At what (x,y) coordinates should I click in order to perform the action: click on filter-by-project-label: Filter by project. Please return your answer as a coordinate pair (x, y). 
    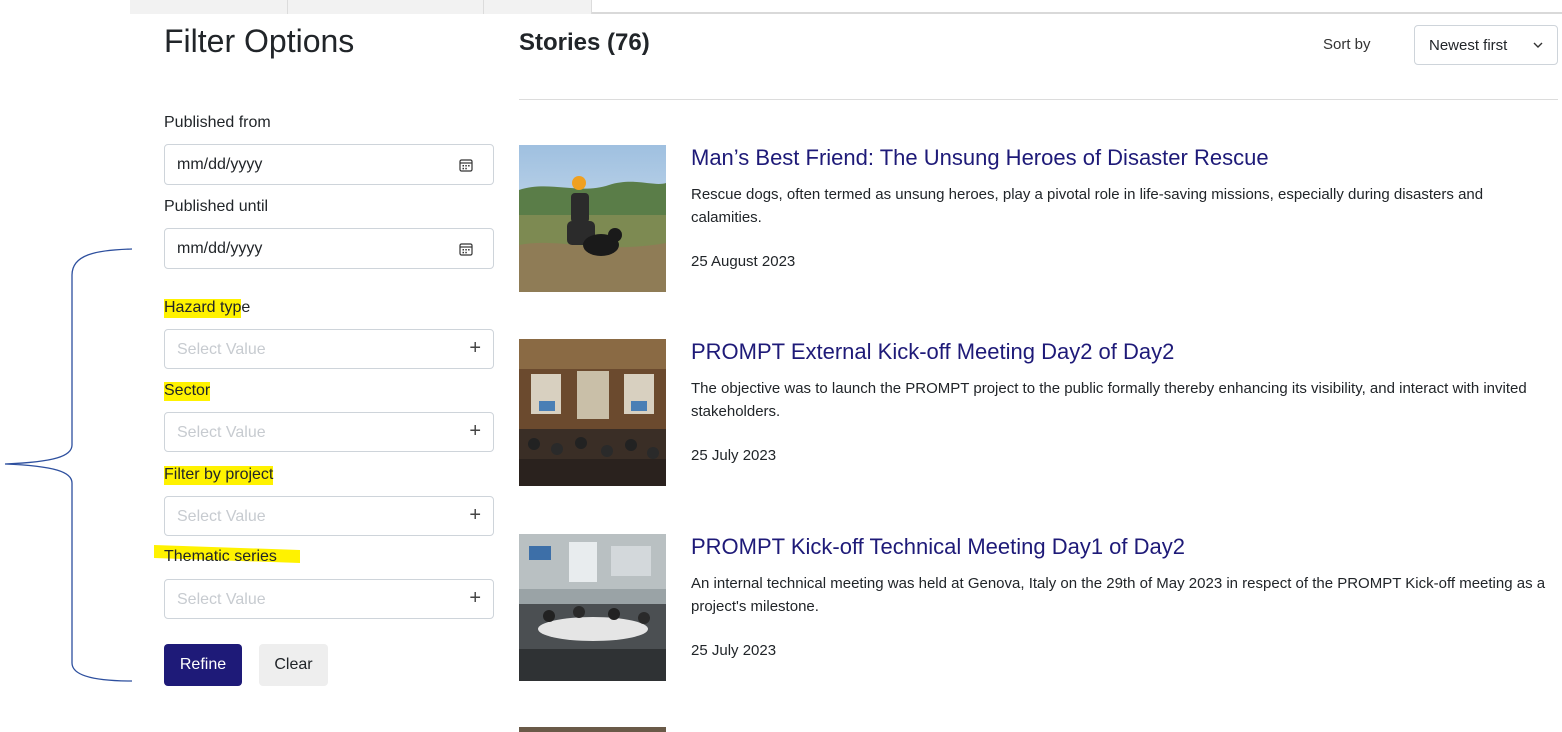
    Looking at the image, I should click on (219, 475).